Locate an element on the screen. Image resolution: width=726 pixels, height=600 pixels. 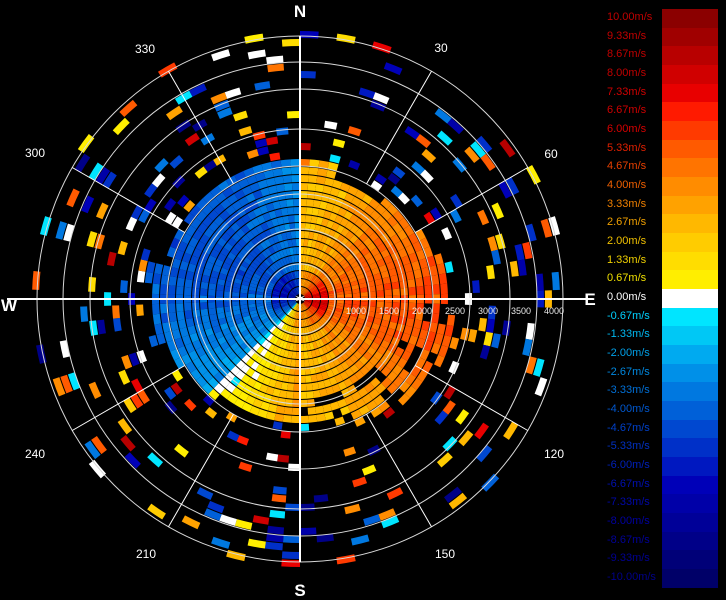
bearing-label-120: 120 is located at coordinates (554, 454).